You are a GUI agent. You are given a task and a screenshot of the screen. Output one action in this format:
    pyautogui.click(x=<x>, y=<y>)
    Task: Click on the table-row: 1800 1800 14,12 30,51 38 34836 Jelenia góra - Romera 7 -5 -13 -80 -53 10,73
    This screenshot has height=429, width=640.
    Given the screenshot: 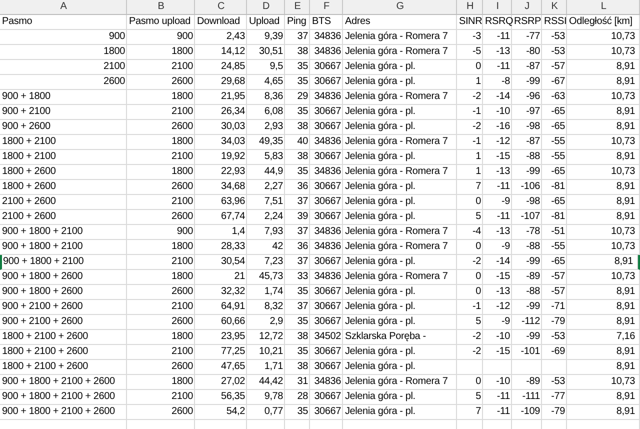 What is the action you would take?
    pyautogui.click(x=320, y=52)
    